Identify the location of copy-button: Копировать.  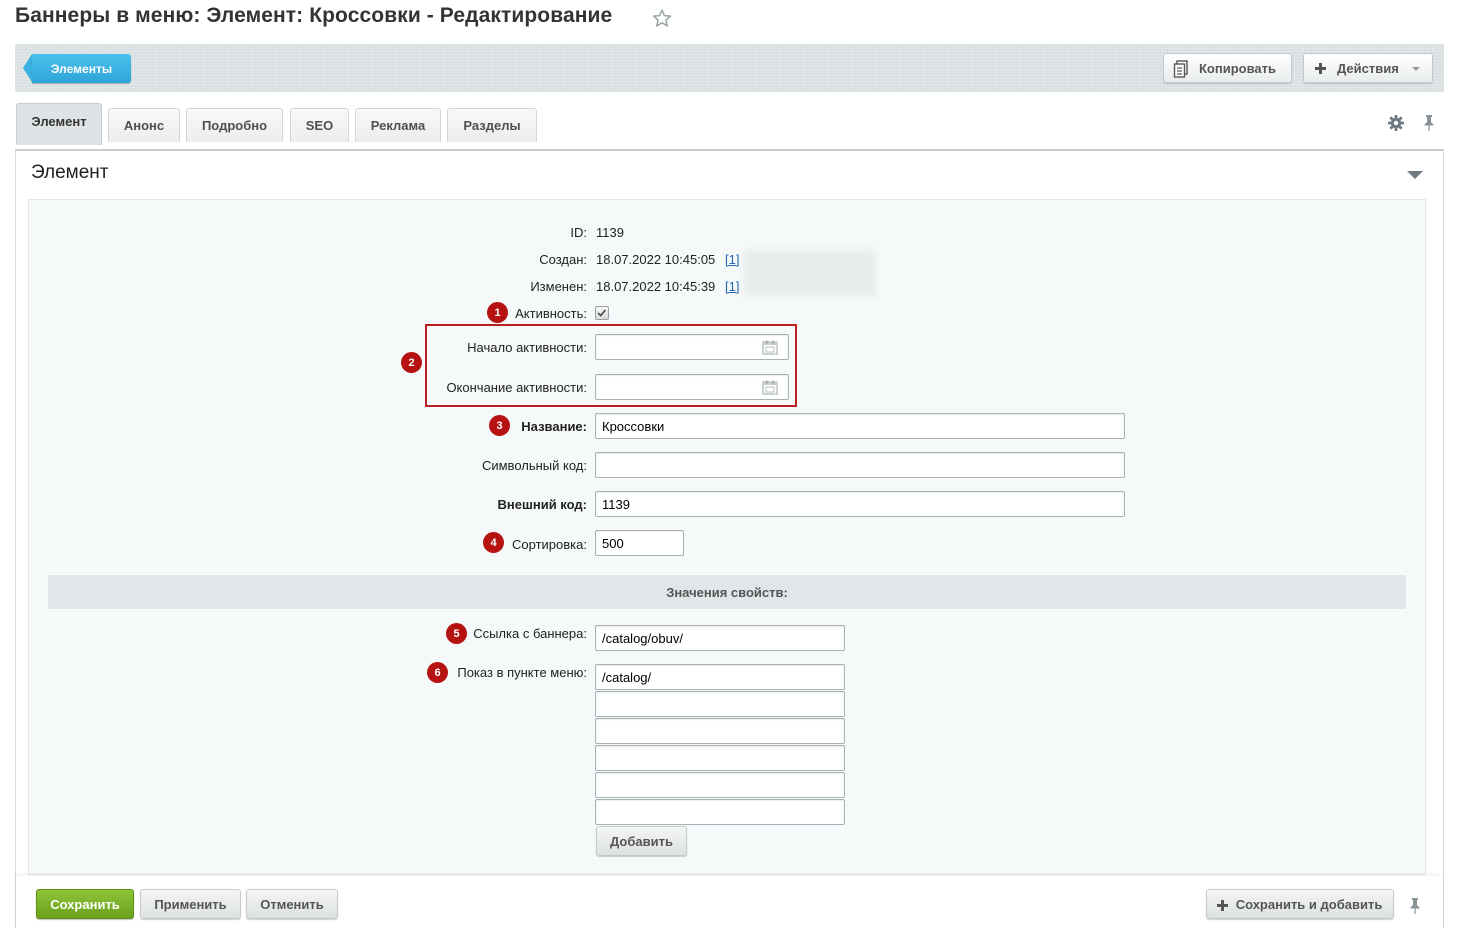
(1227, 68).